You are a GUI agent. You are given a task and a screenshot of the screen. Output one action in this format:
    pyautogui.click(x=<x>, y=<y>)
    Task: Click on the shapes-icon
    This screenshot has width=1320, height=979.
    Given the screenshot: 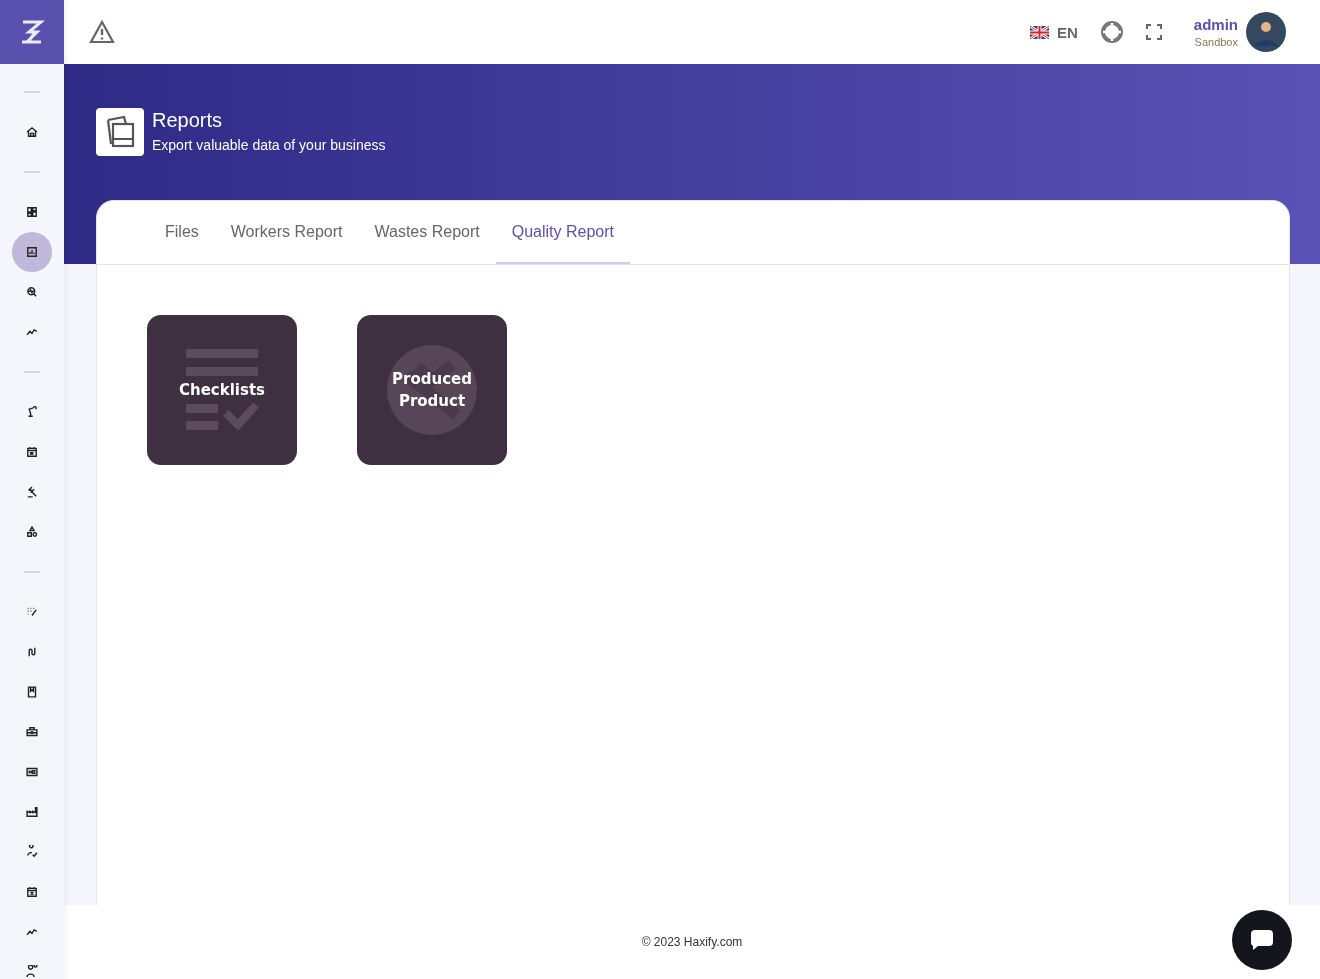 What is the action you would take?
    pyautogui.click(x=32, y=532)
    